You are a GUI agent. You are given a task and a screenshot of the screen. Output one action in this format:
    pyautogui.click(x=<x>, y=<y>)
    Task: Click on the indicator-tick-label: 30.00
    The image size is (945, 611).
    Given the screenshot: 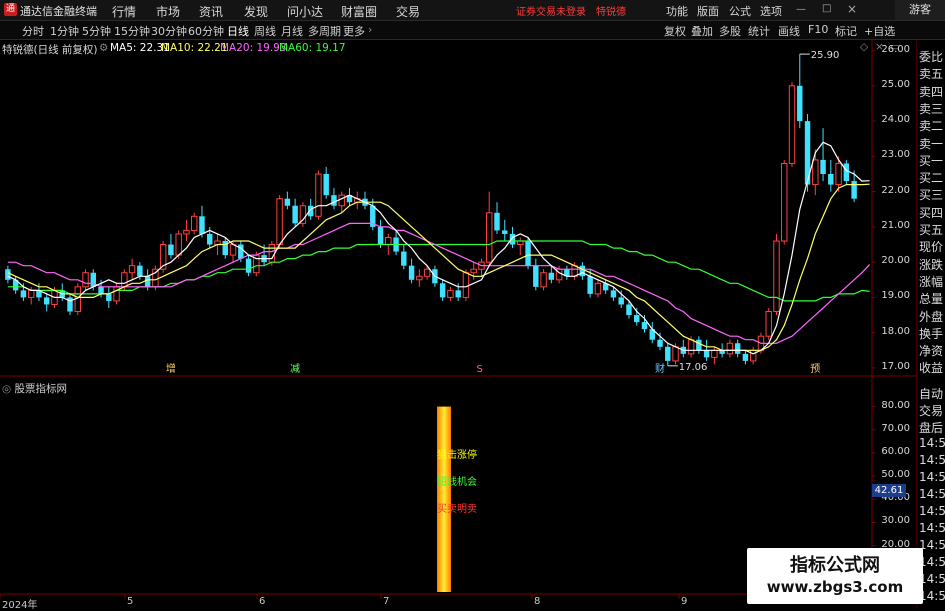 What is the action you would take?
    pyautogui.click(x=895, y=521)
    